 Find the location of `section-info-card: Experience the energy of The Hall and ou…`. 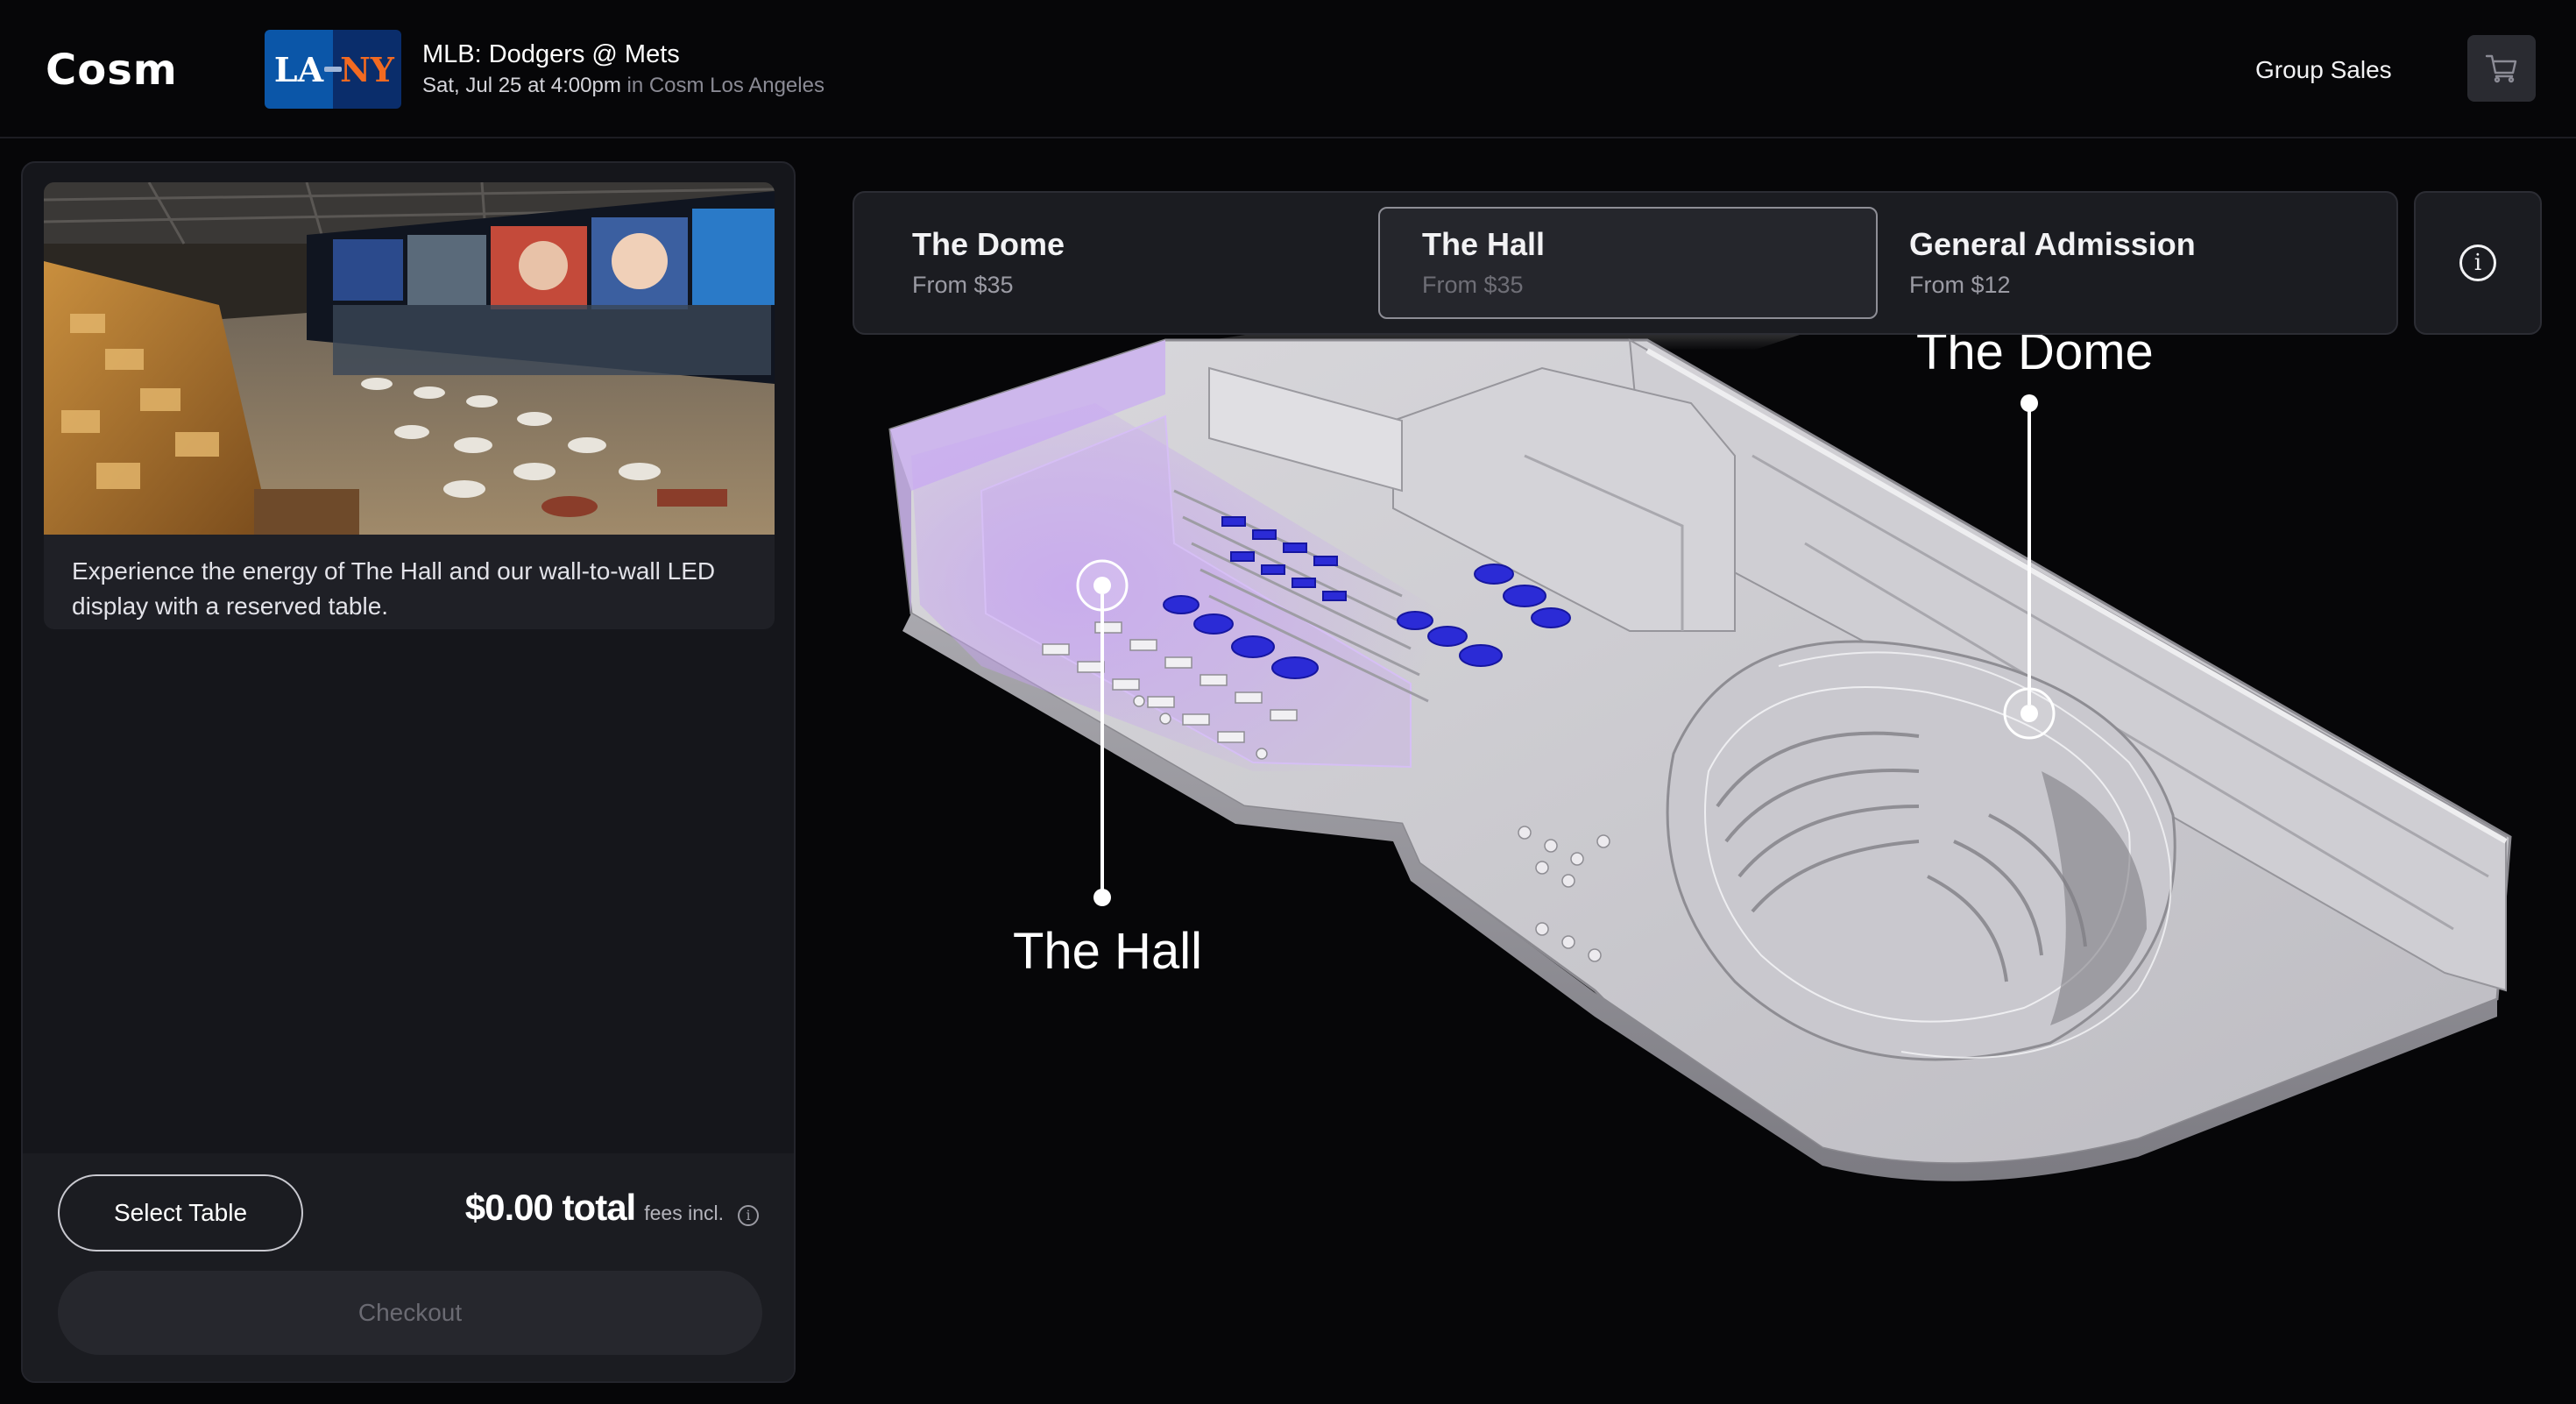

section-info-card: Experience the energy of The Hall and ou… is located at coordinates (409, 405).